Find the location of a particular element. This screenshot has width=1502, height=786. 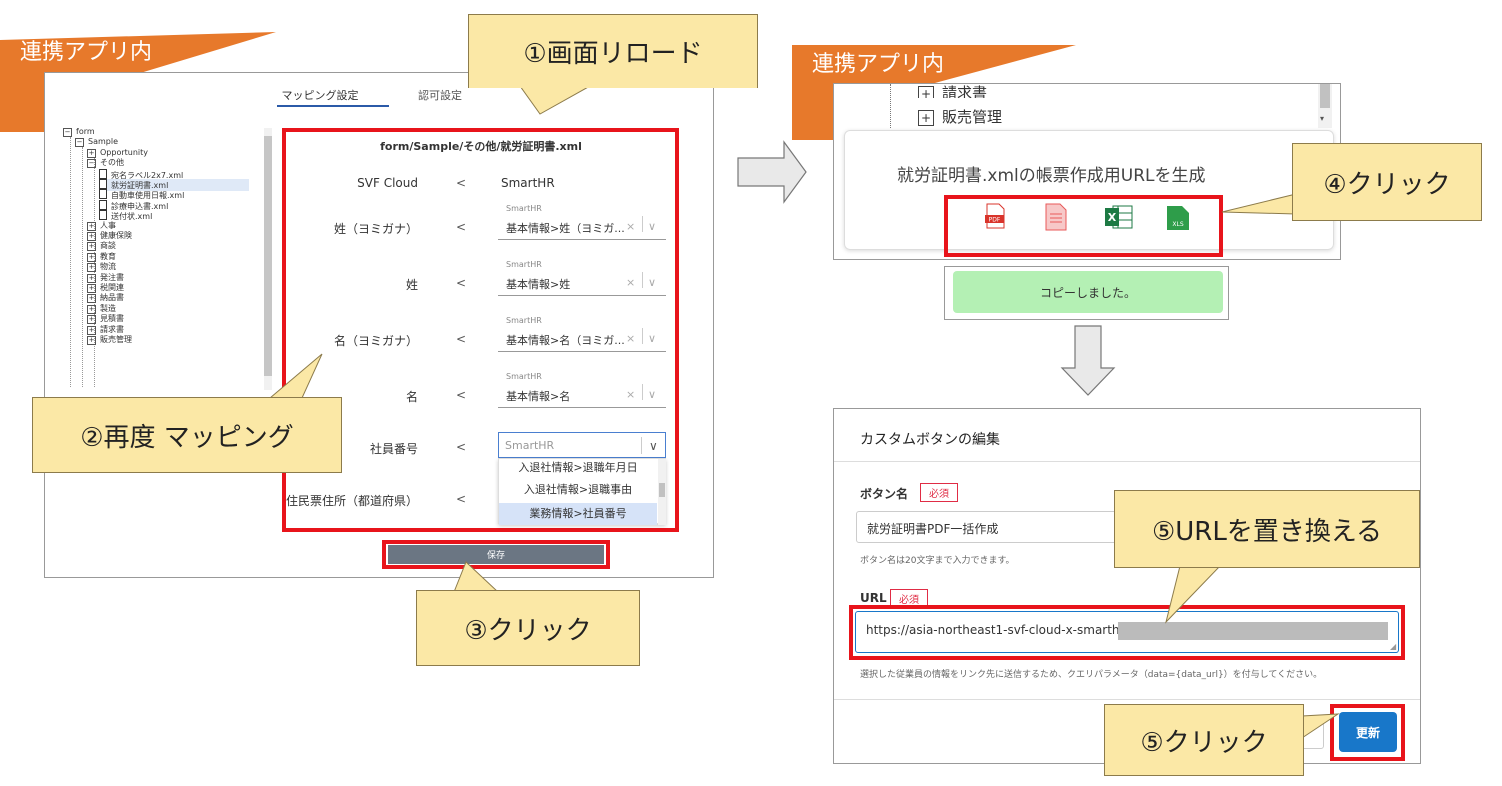

tree-item: + 商談 is located at coordinates (101, 246).